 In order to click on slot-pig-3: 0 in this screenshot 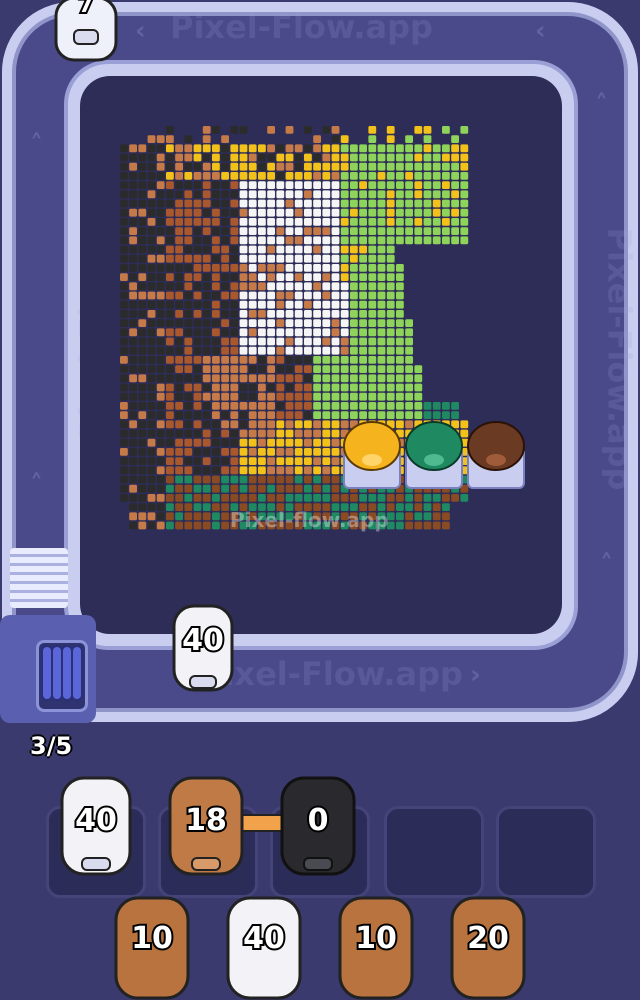, I will do `click(318, 825)`.